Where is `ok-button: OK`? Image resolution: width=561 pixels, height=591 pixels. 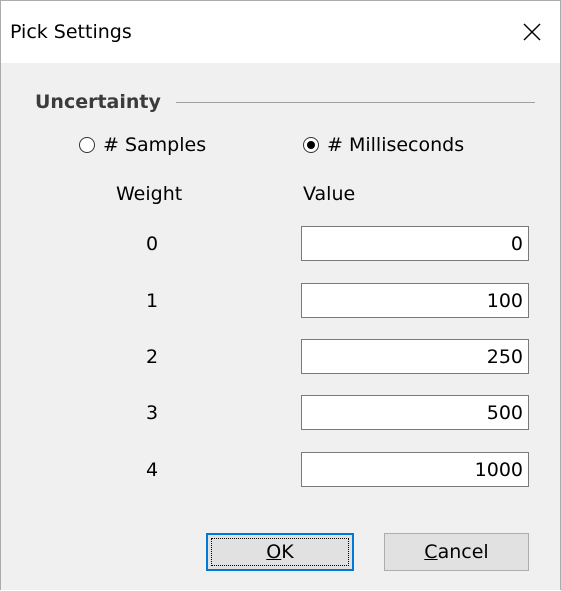
ok-button: OK is located at coordinates (280, 552).